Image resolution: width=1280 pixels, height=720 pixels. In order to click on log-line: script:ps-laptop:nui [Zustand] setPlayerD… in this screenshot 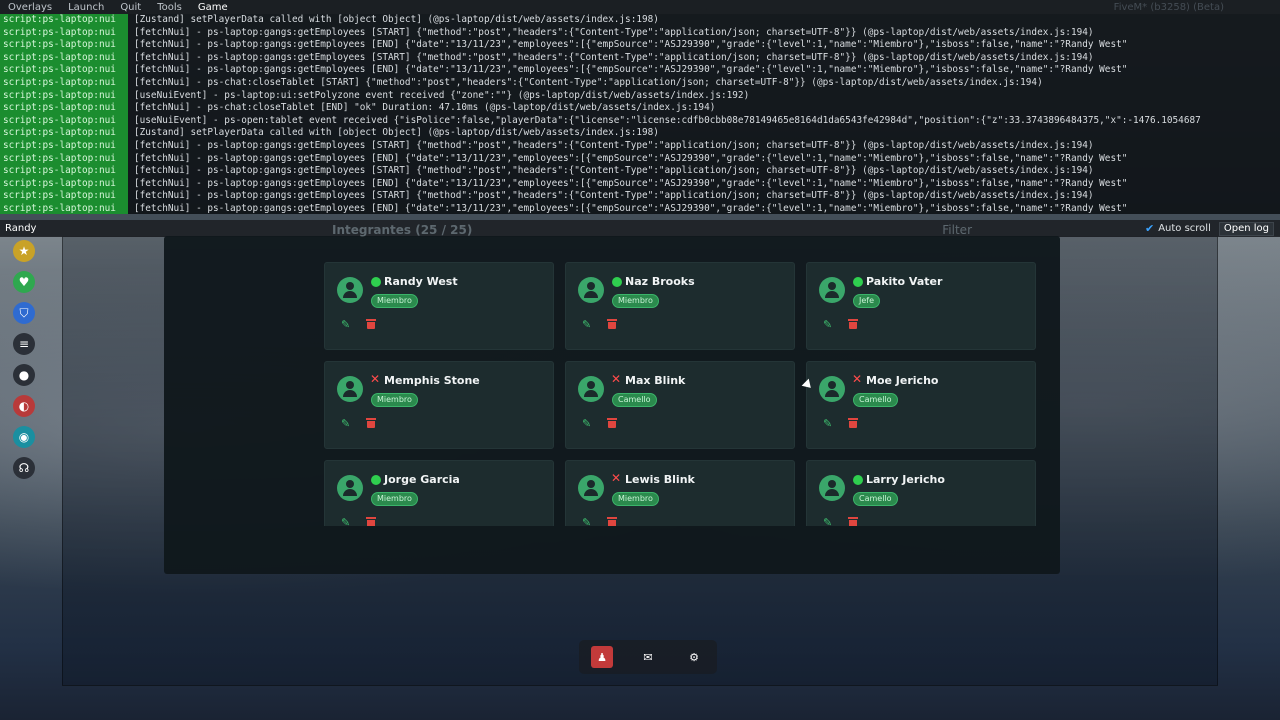, I will do `click(640, 133)`.